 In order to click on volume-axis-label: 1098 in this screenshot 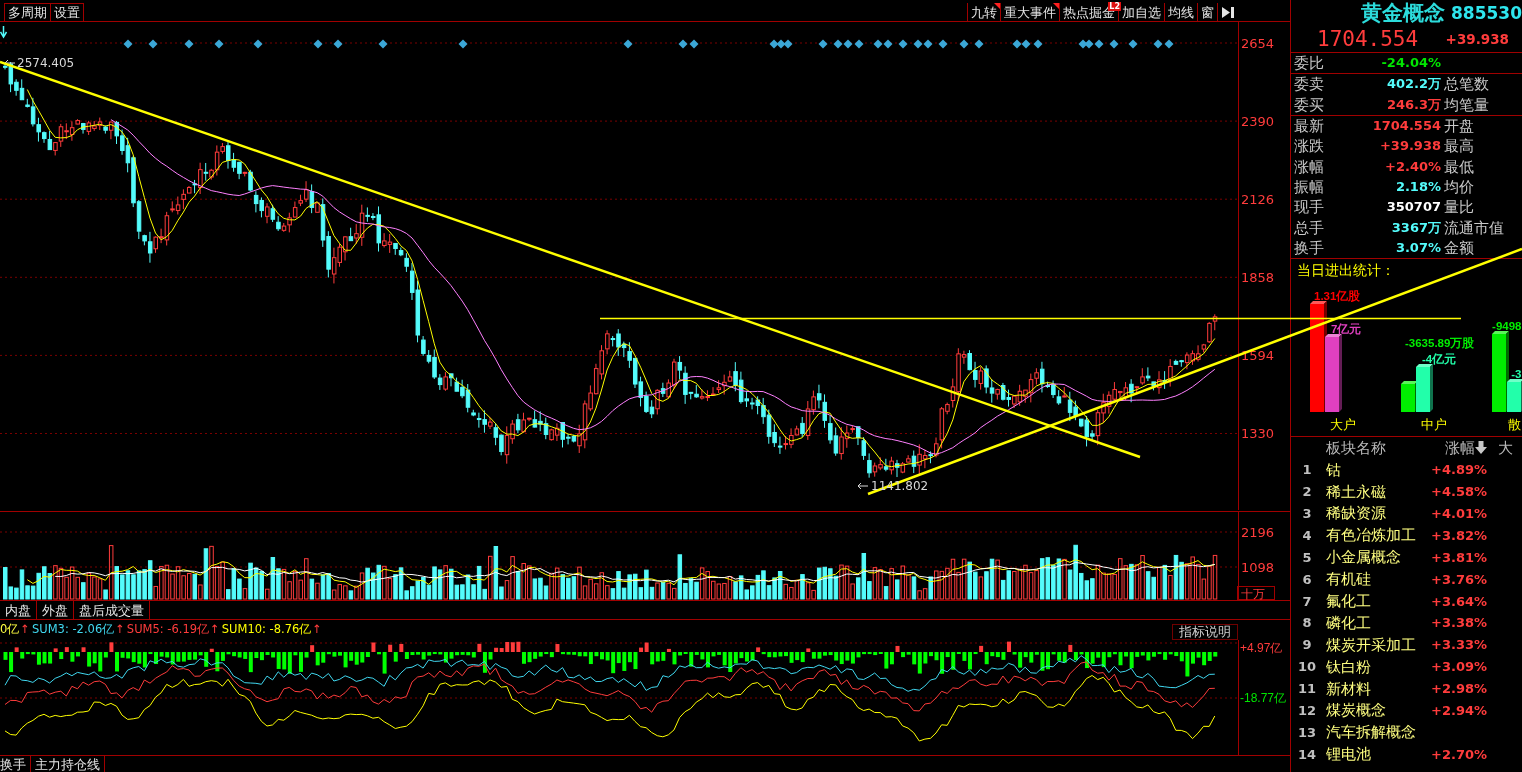, I will do `click(1258, 567)`.